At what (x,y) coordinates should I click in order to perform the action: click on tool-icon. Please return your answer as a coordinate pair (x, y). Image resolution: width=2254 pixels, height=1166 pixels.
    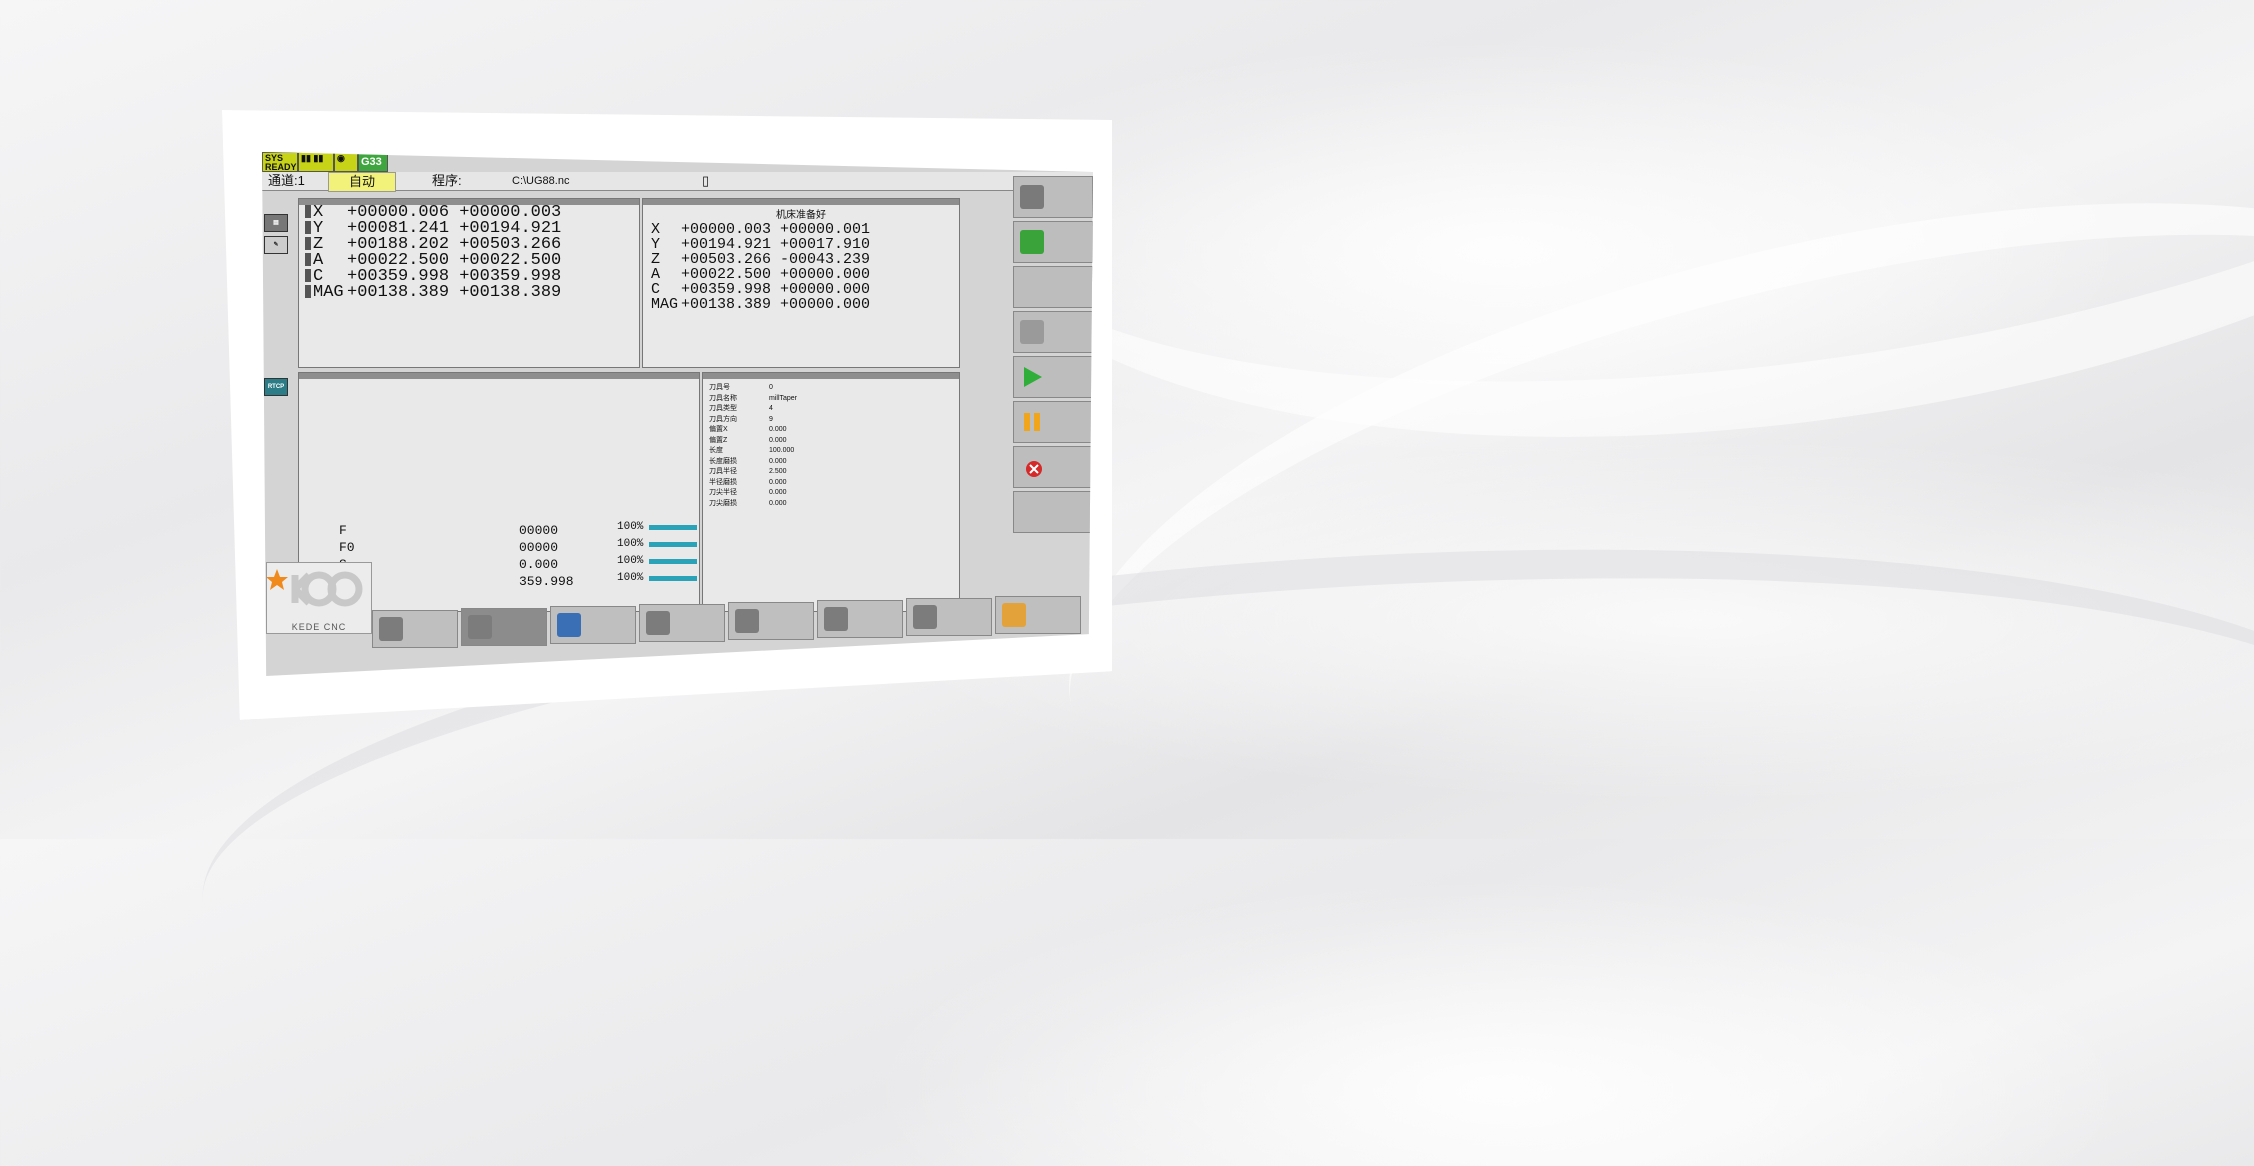
    Looking at the image, I should click on (658, 623).